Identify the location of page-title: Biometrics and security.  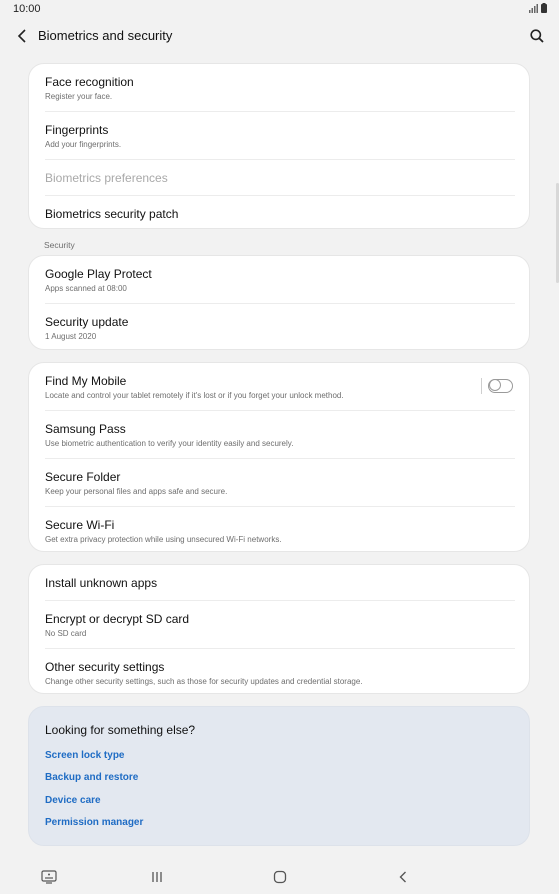
(105, 35).